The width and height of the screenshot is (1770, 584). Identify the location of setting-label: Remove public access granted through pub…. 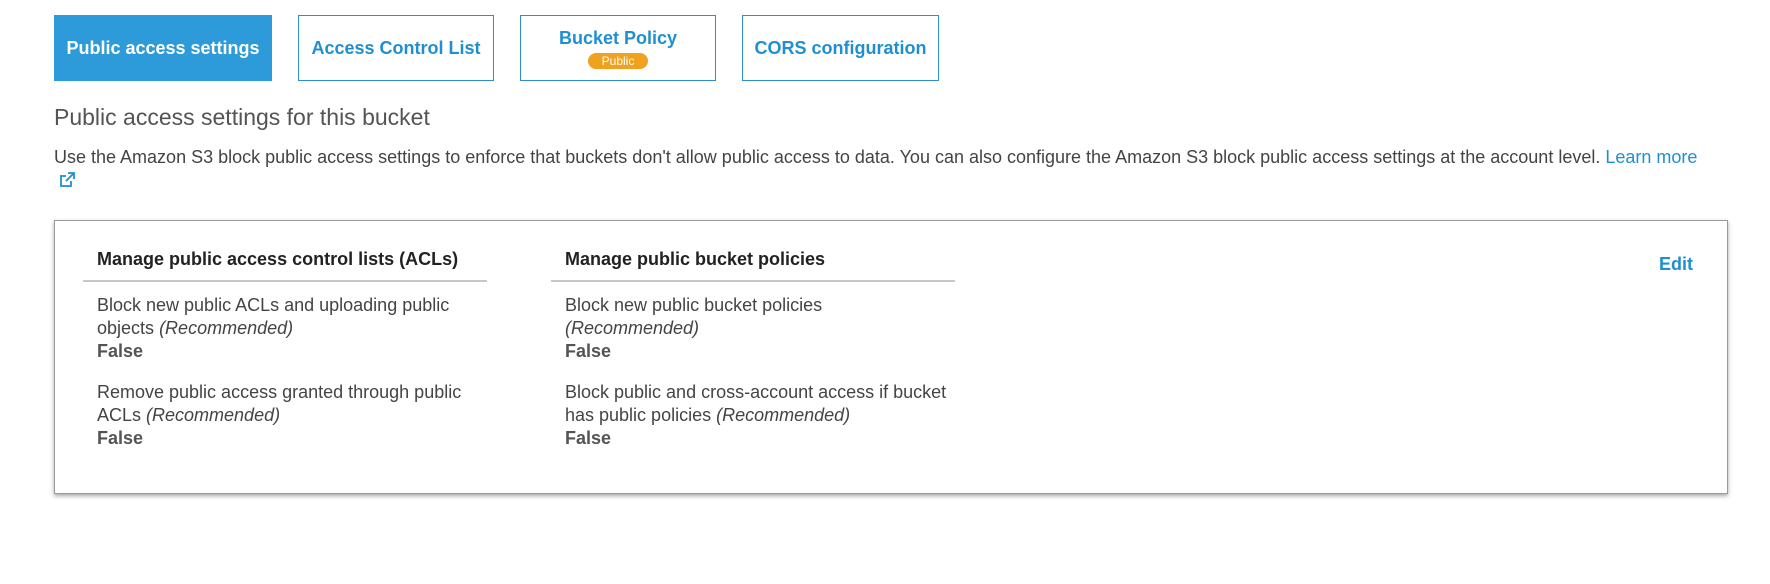
(292, 404).